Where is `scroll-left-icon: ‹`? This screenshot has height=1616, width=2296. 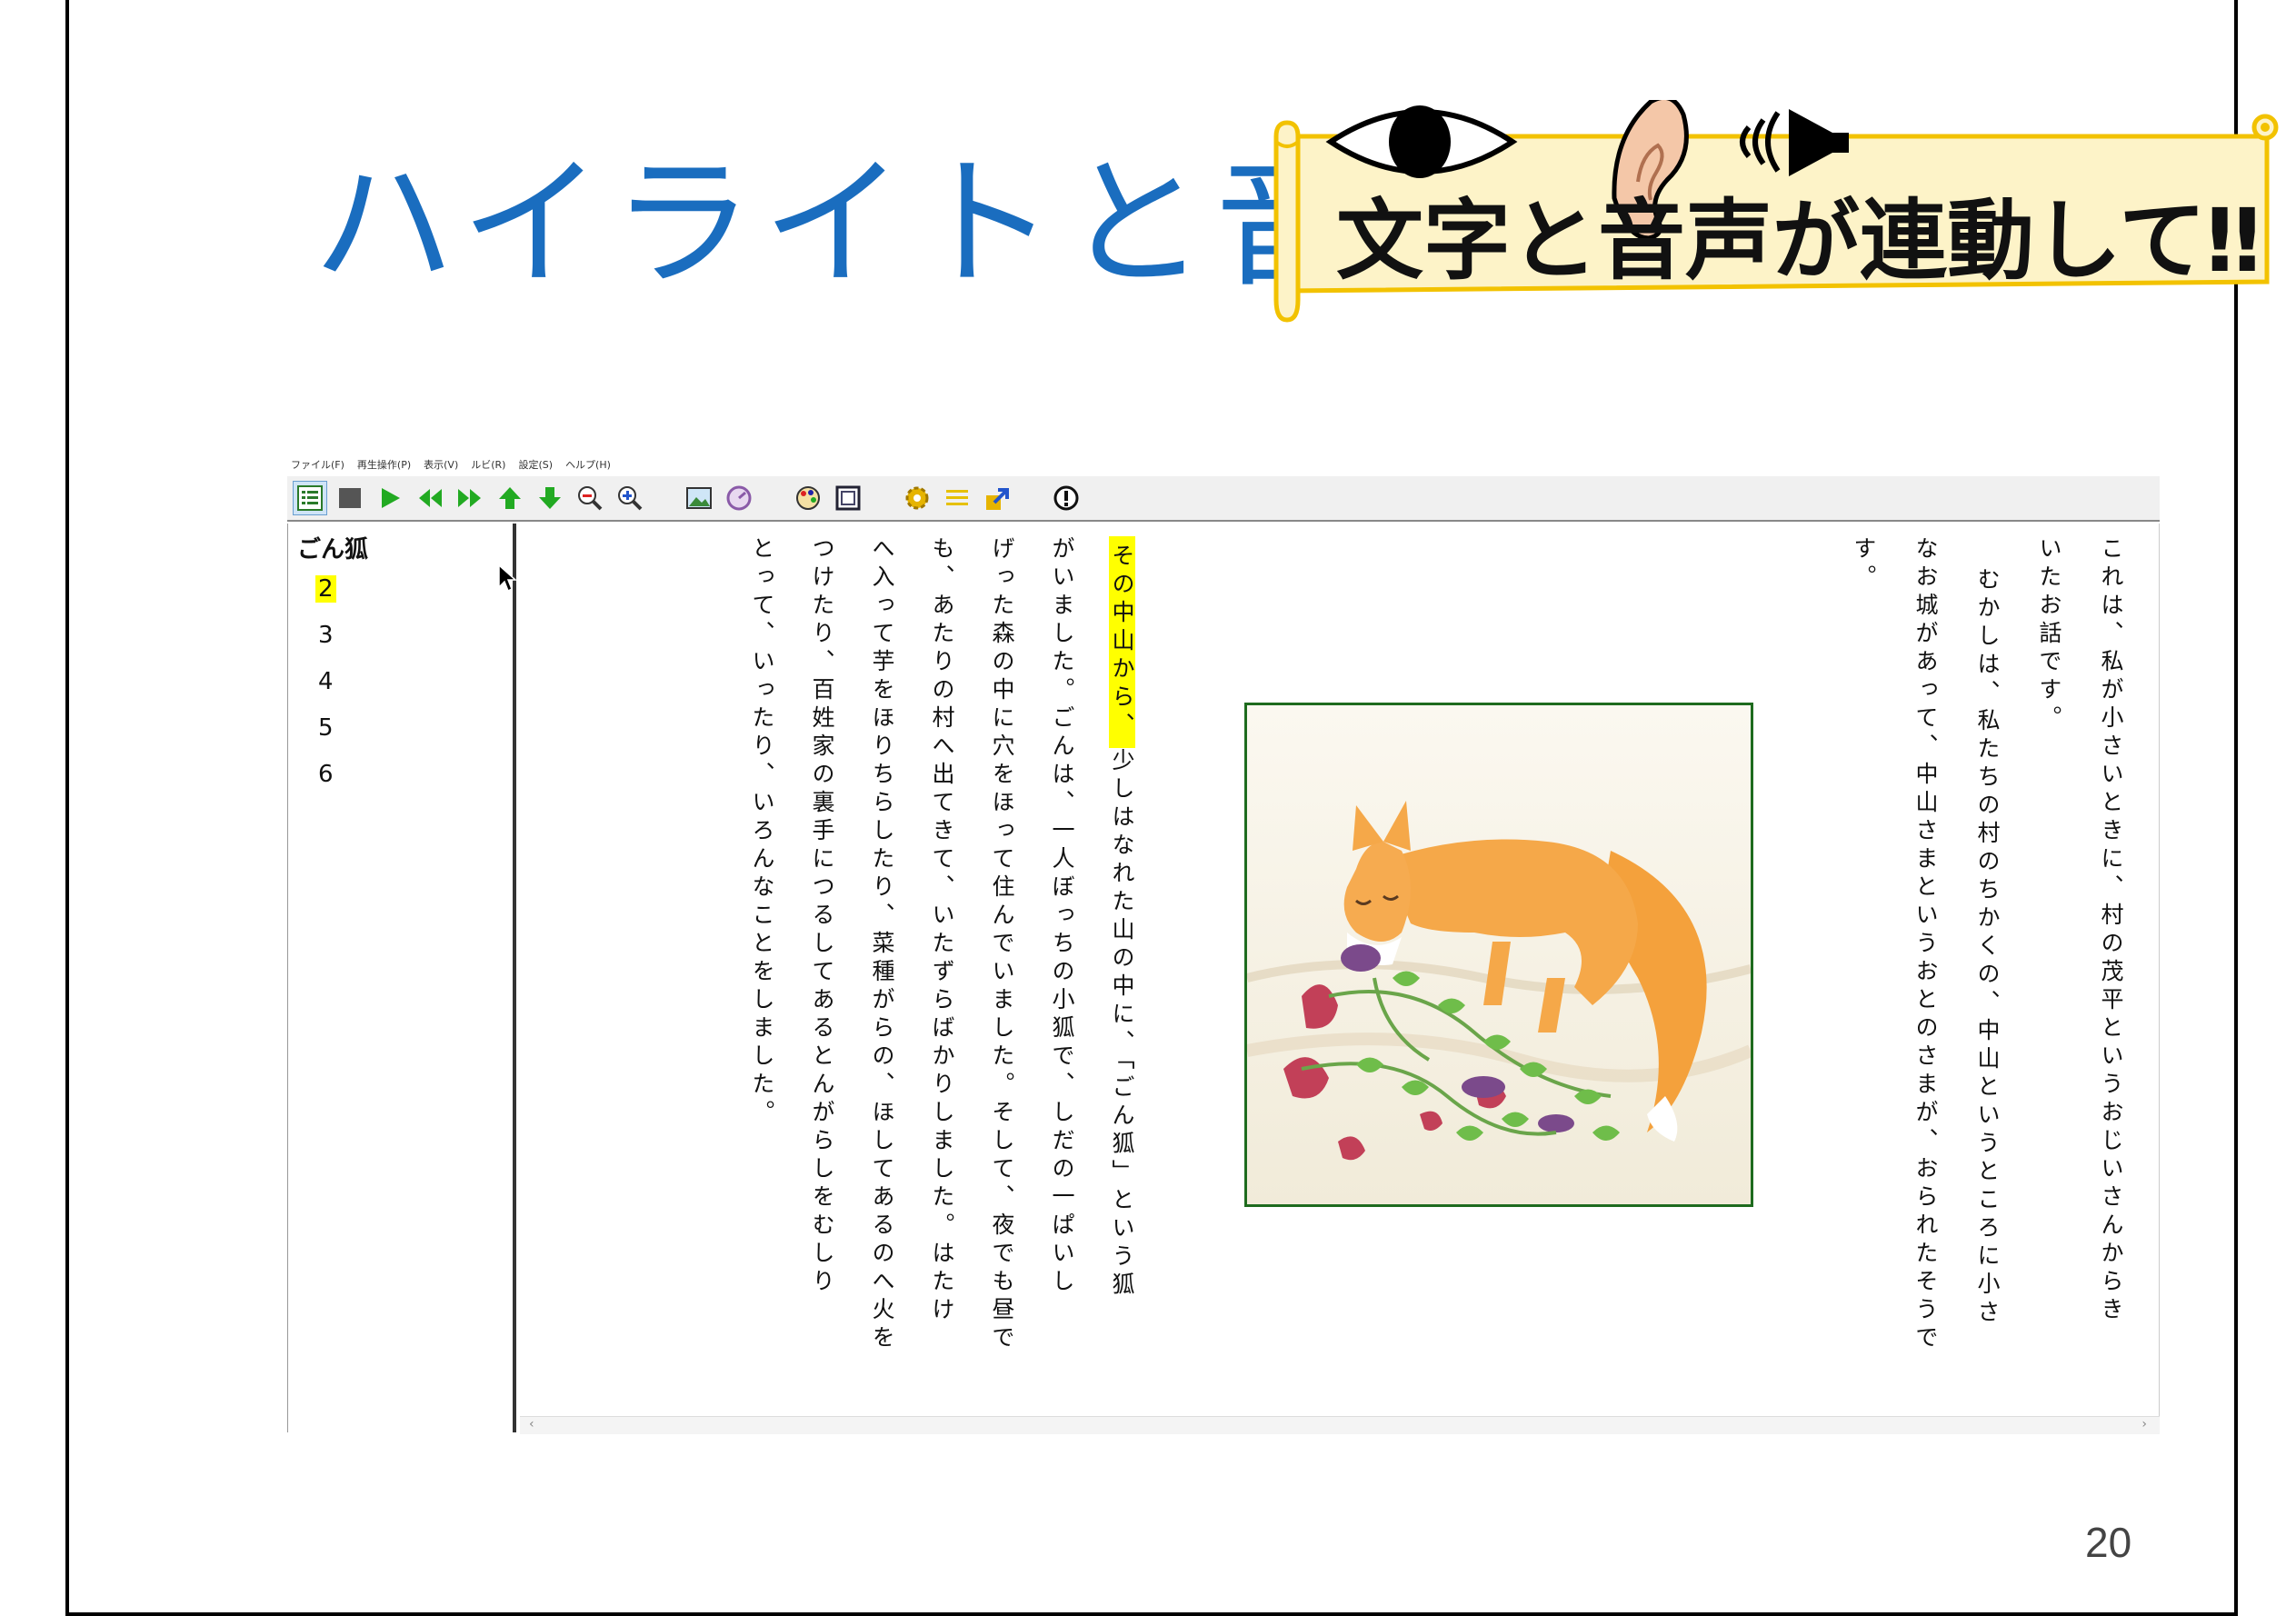
scroll-left-icon: ‹ is located at coordinates (531, 1424).